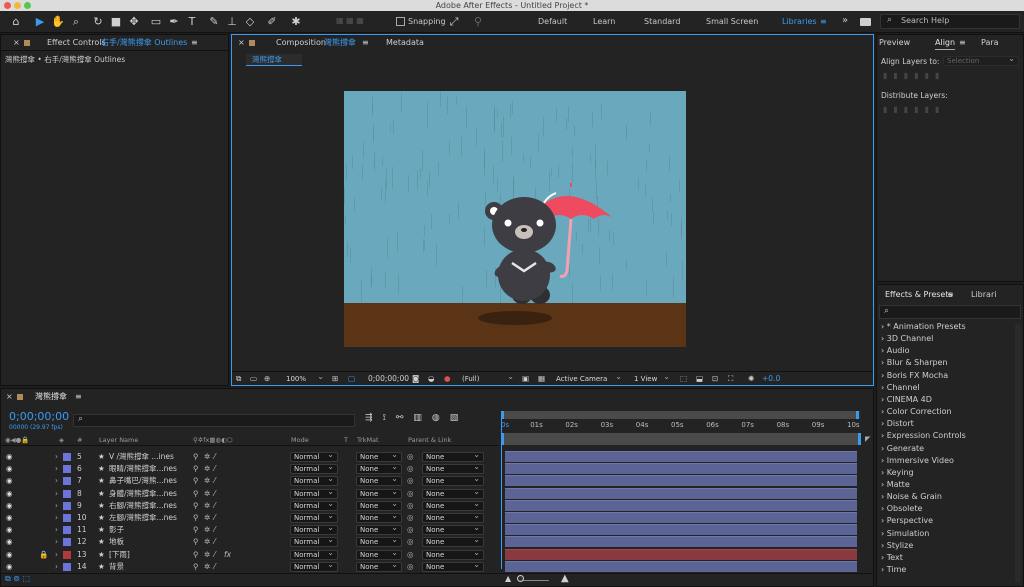  What do you see at coordinates (907, 521) in the screenshot?
I see `effects-category-item: › Perspective` at bounding box center [907, 521].